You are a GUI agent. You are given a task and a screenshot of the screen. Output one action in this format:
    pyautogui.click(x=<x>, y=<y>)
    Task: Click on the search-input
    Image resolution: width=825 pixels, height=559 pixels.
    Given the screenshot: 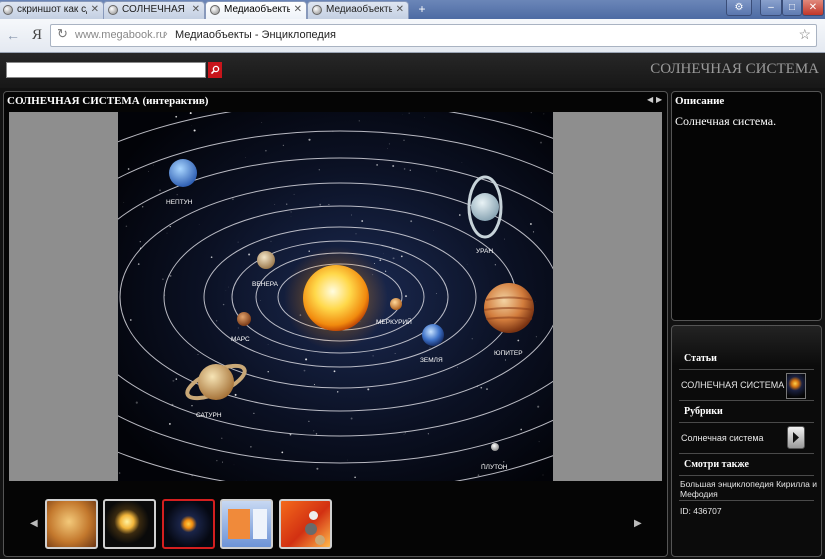 What is the action you would take?
    pyautogui.click(x=106, y=70)
    